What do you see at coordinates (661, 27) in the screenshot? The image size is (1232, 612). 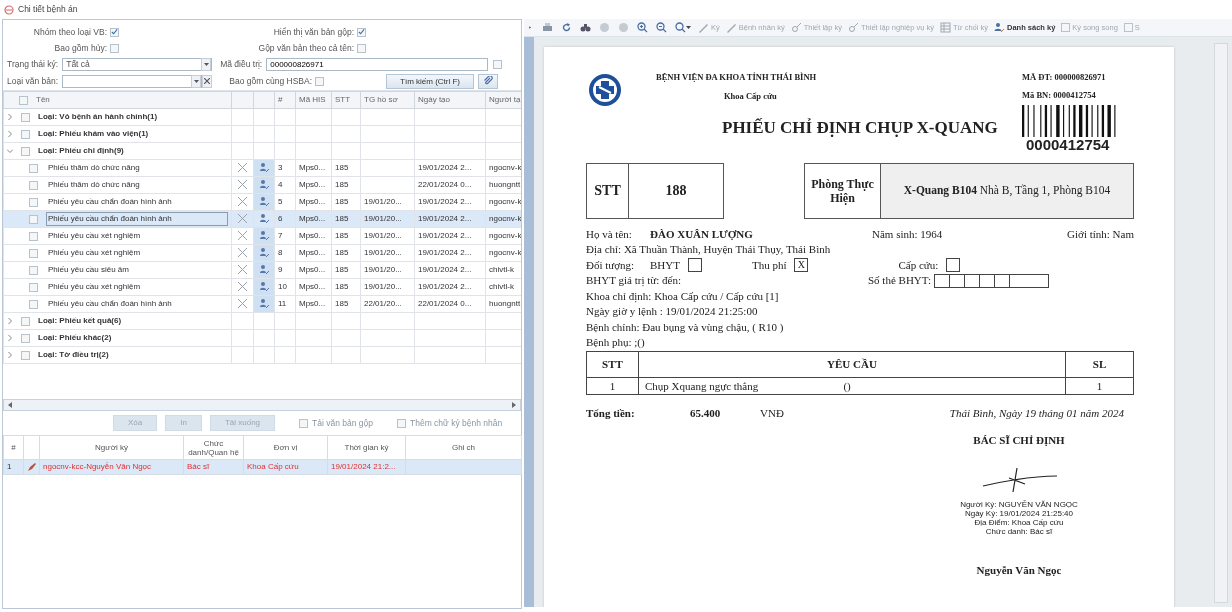 I see `zoom-out-icon` at bounding box center [661, 27].